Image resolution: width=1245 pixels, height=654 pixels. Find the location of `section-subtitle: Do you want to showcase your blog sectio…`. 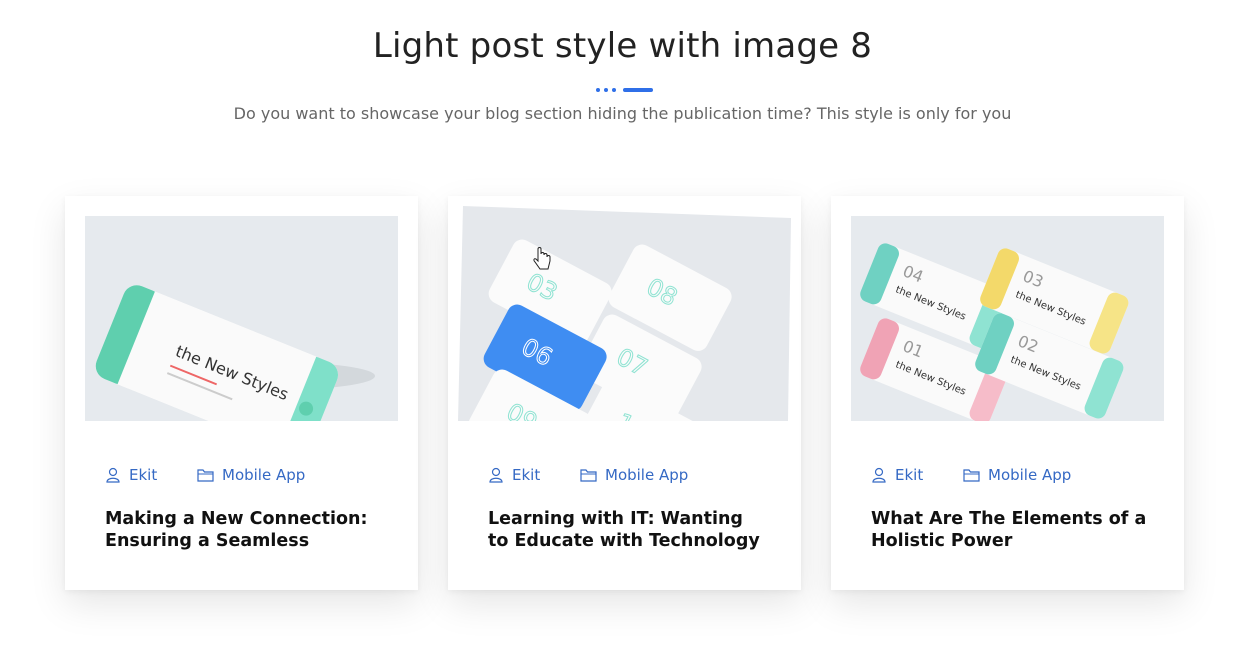

section-subtitle: Do you want to showcase your blog sectio… is located at coordinates (622, 113).